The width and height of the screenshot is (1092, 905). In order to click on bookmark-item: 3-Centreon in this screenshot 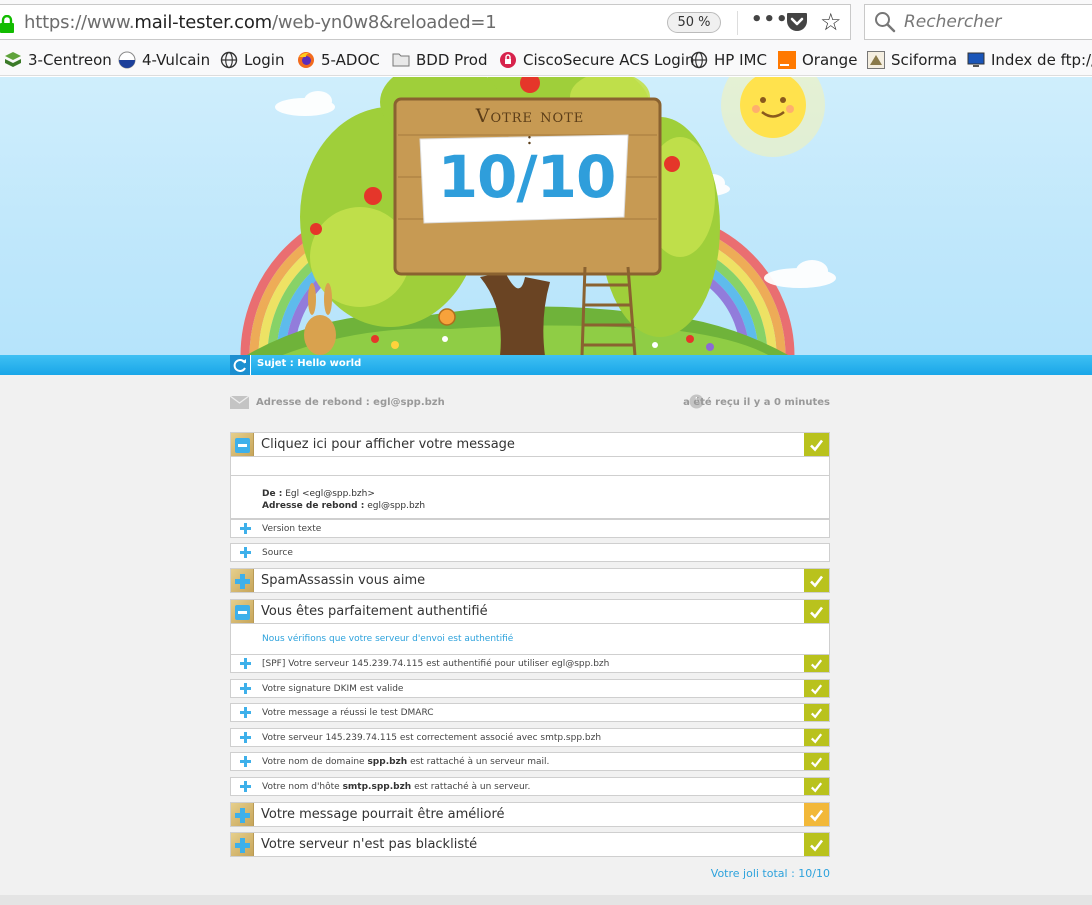, I will do `click(58, 60)`.